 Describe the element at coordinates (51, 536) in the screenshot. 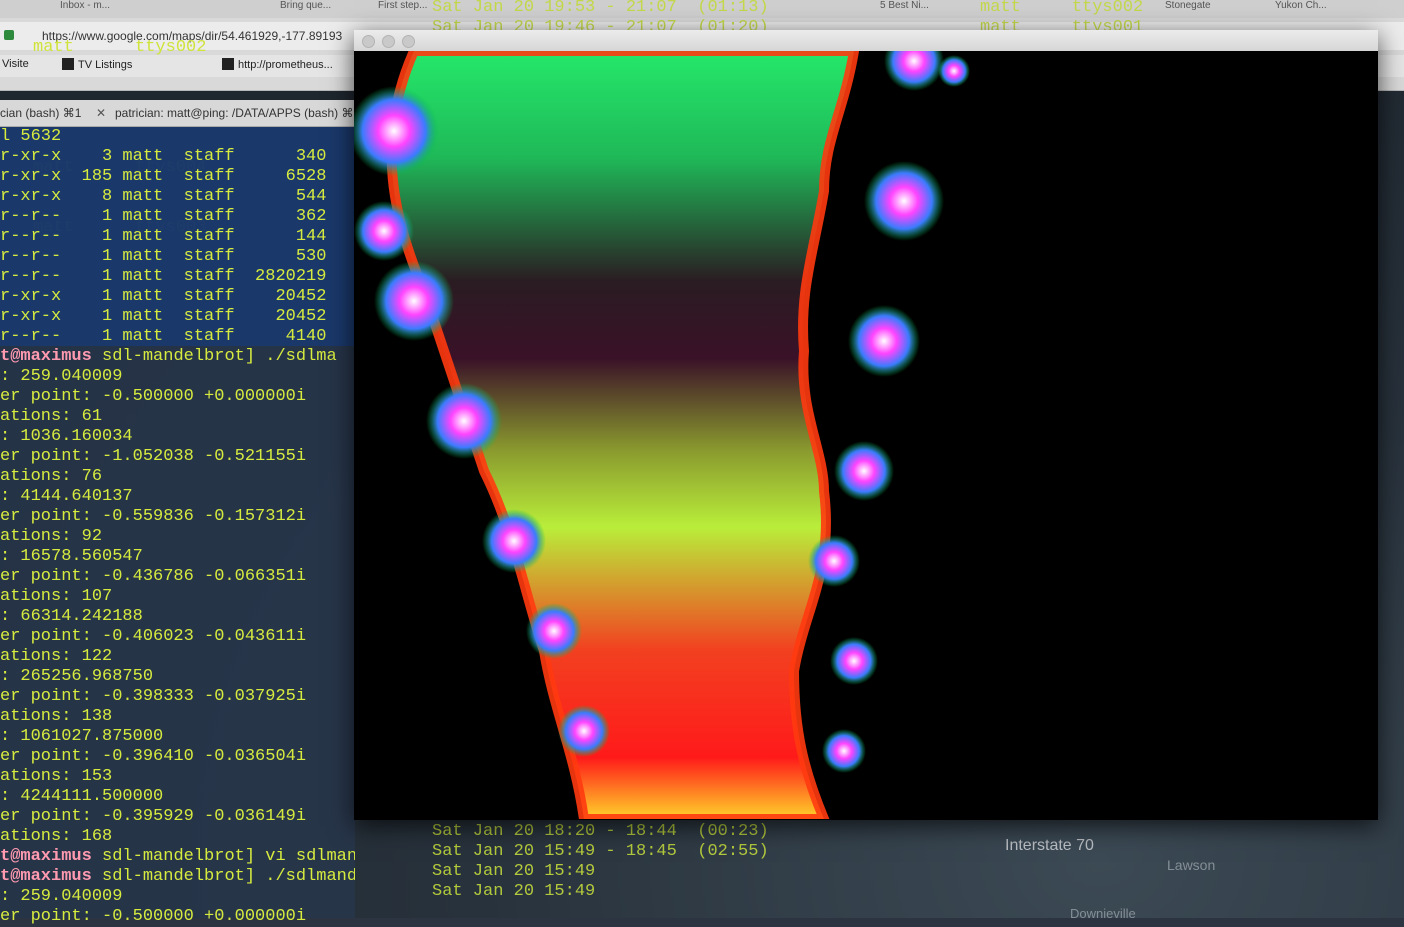

I see `terminal-line: ations: 92` at that location.